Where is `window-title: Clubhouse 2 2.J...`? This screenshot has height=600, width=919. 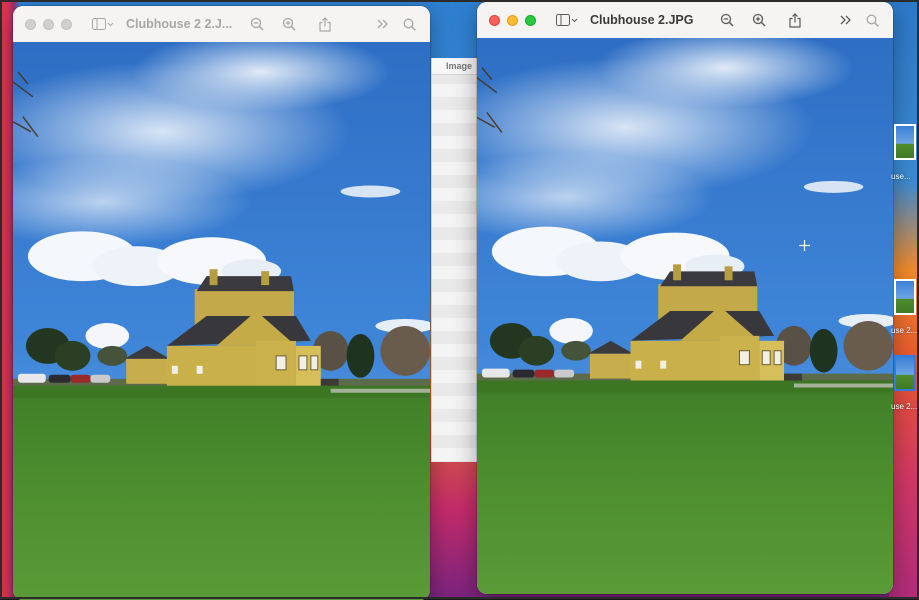 window-title: Clubhouse 2 2.J... is located at coordinates (179, 24).